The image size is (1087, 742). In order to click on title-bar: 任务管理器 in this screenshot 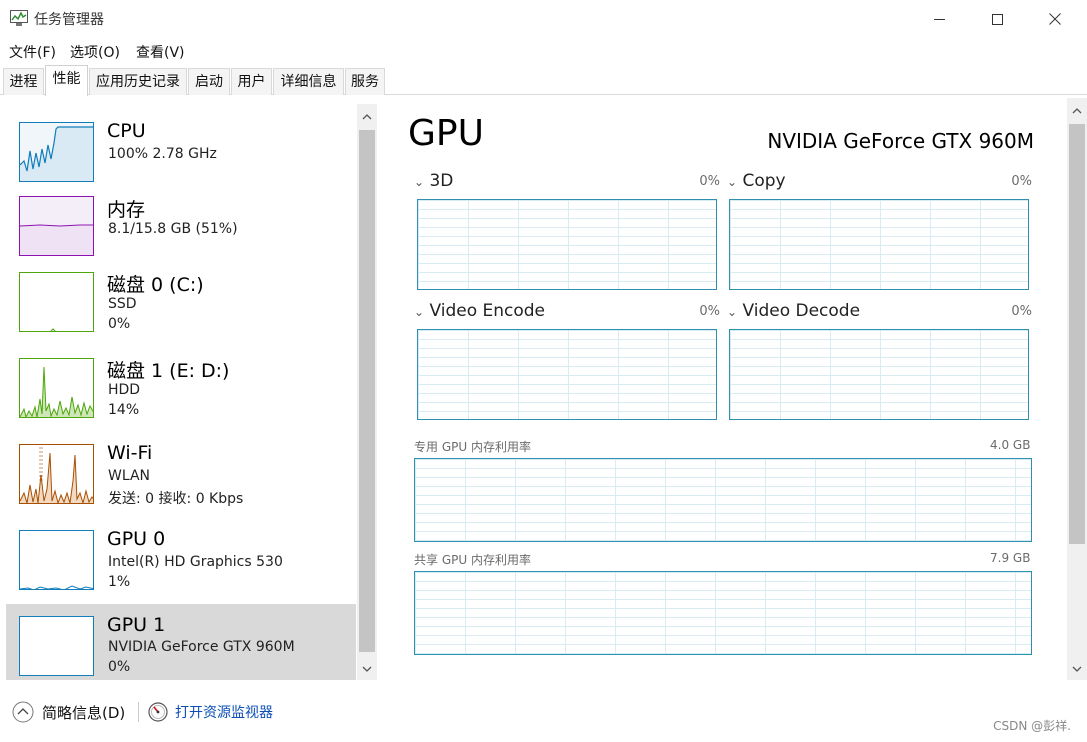, I will do `click(543, 19)`.